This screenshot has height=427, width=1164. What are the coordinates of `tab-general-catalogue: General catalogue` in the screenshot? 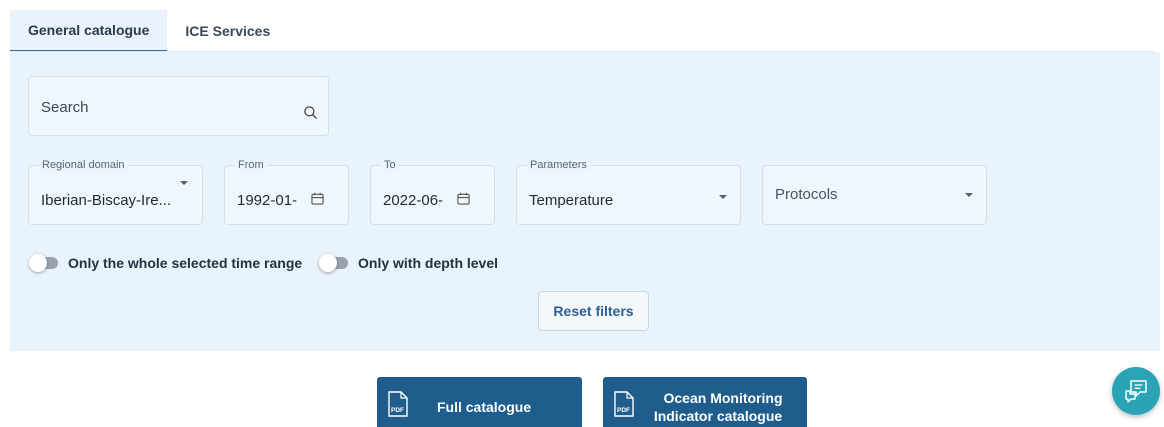 It's located at (89, 31).